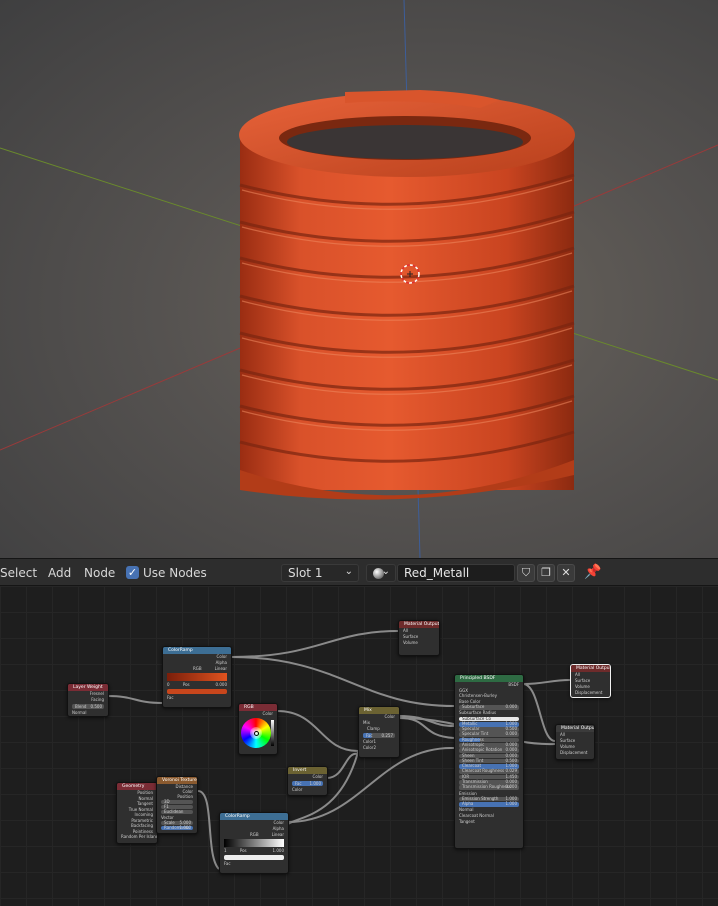 This screenshot has width=718, height=906. What do you see at coordinates (225, 850) in the screenshot?
I see `ramp-stop: 1` at bounding box center [225, 850].